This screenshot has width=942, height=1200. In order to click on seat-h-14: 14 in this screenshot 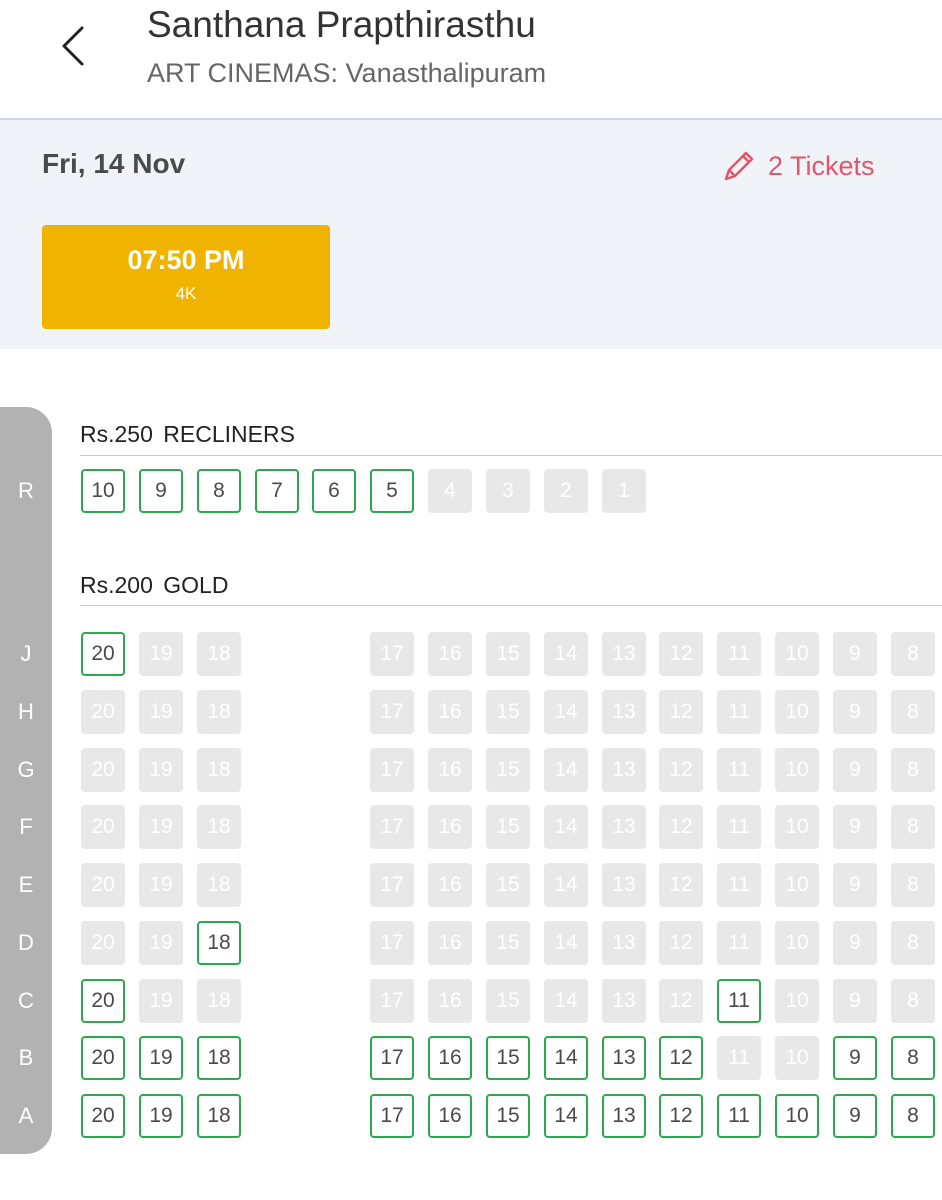, I will do `click(566, 711)`.